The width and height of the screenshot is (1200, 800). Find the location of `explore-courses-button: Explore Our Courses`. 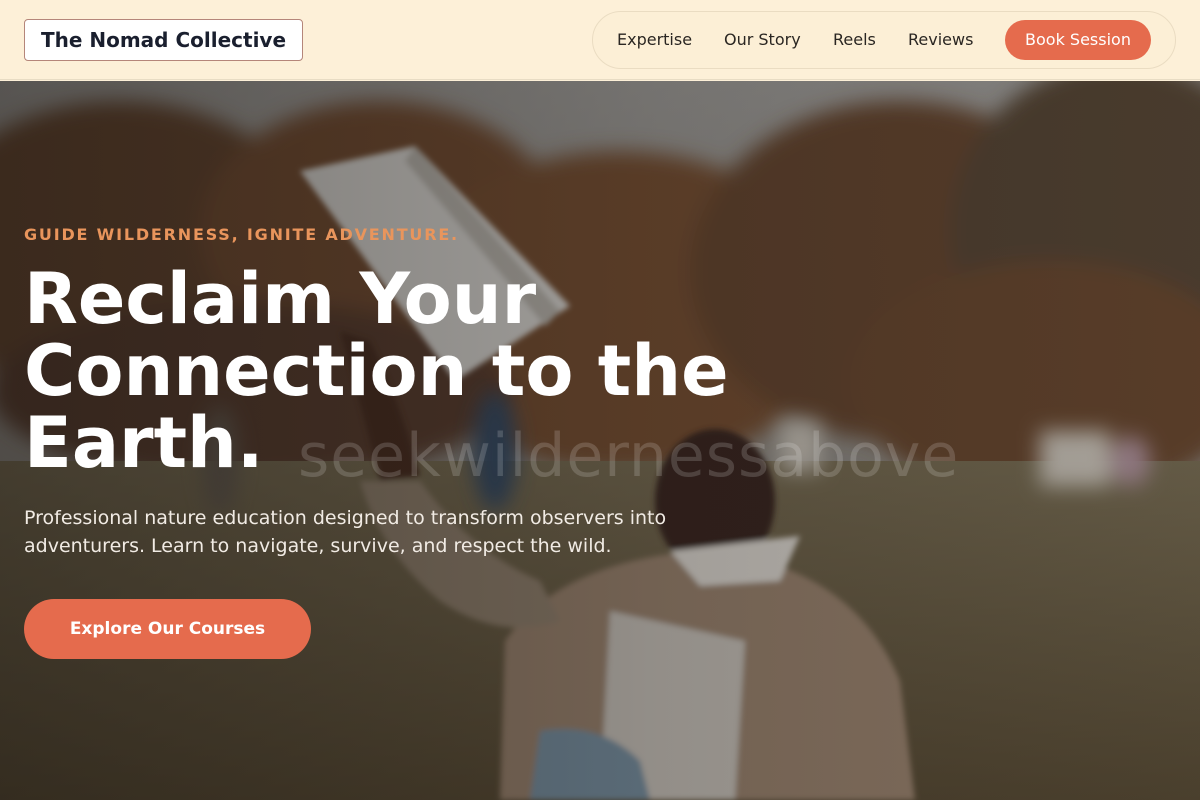

explore-courses-button: Explore Our Courses is located at coordinates (167, 629).